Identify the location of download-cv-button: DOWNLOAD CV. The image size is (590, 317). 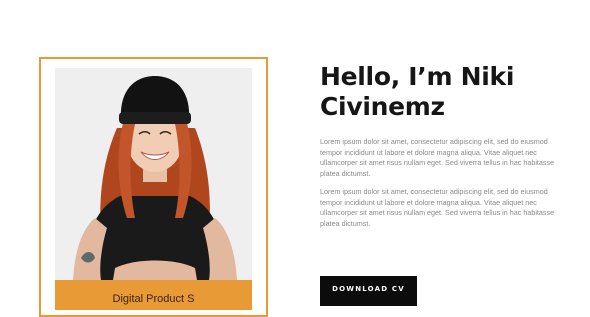
(368, 291).